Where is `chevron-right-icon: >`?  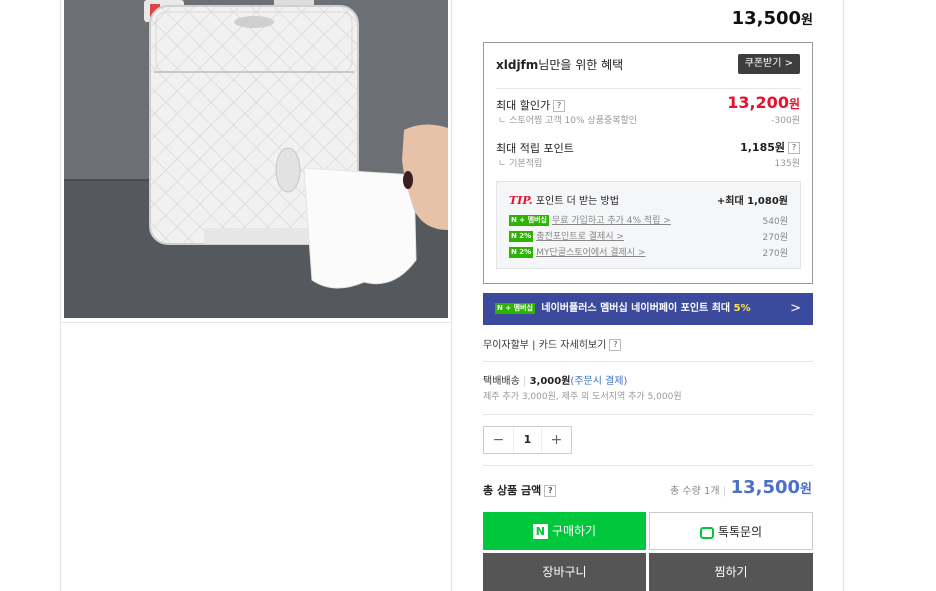
chevron-right-icon: > is located at coordinates (795, 308).